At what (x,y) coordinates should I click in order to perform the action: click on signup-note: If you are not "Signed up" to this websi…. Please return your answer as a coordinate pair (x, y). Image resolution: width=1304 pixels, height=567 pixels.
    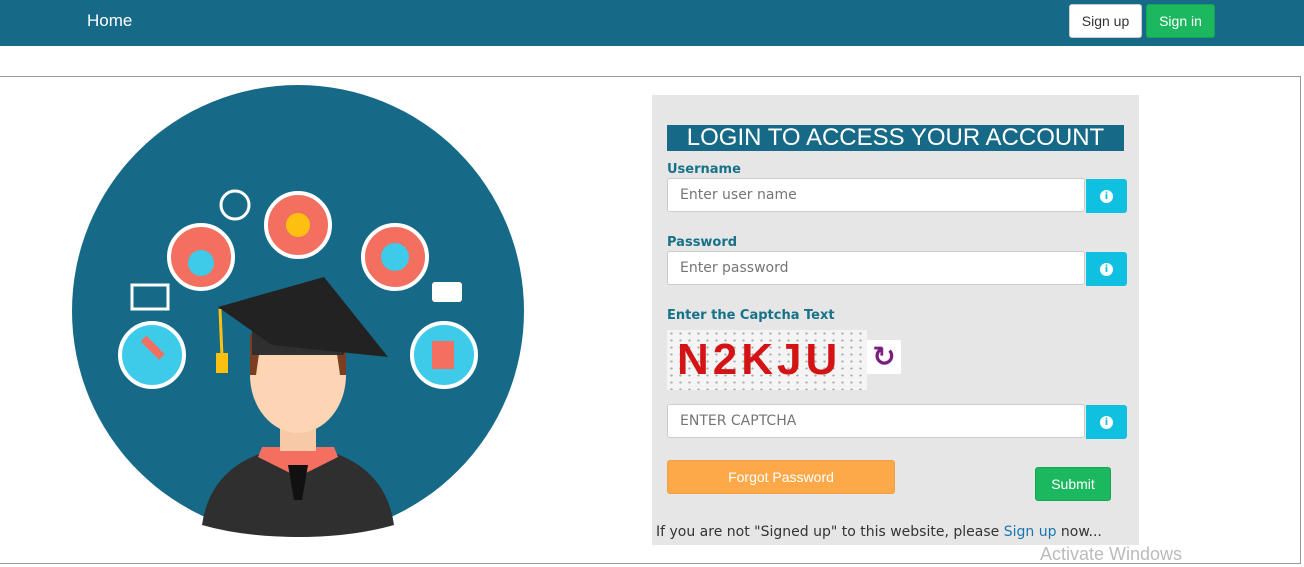
    Looking at the image, I should click on (879, 532).